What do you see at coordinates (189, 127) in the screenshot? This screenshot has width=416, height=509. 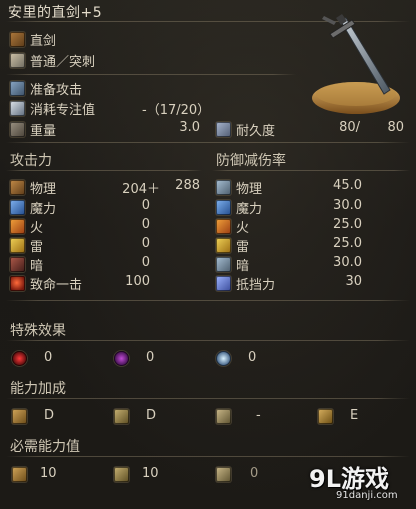 I see `weight-value: 3.0` at bounding box center [189, 127].